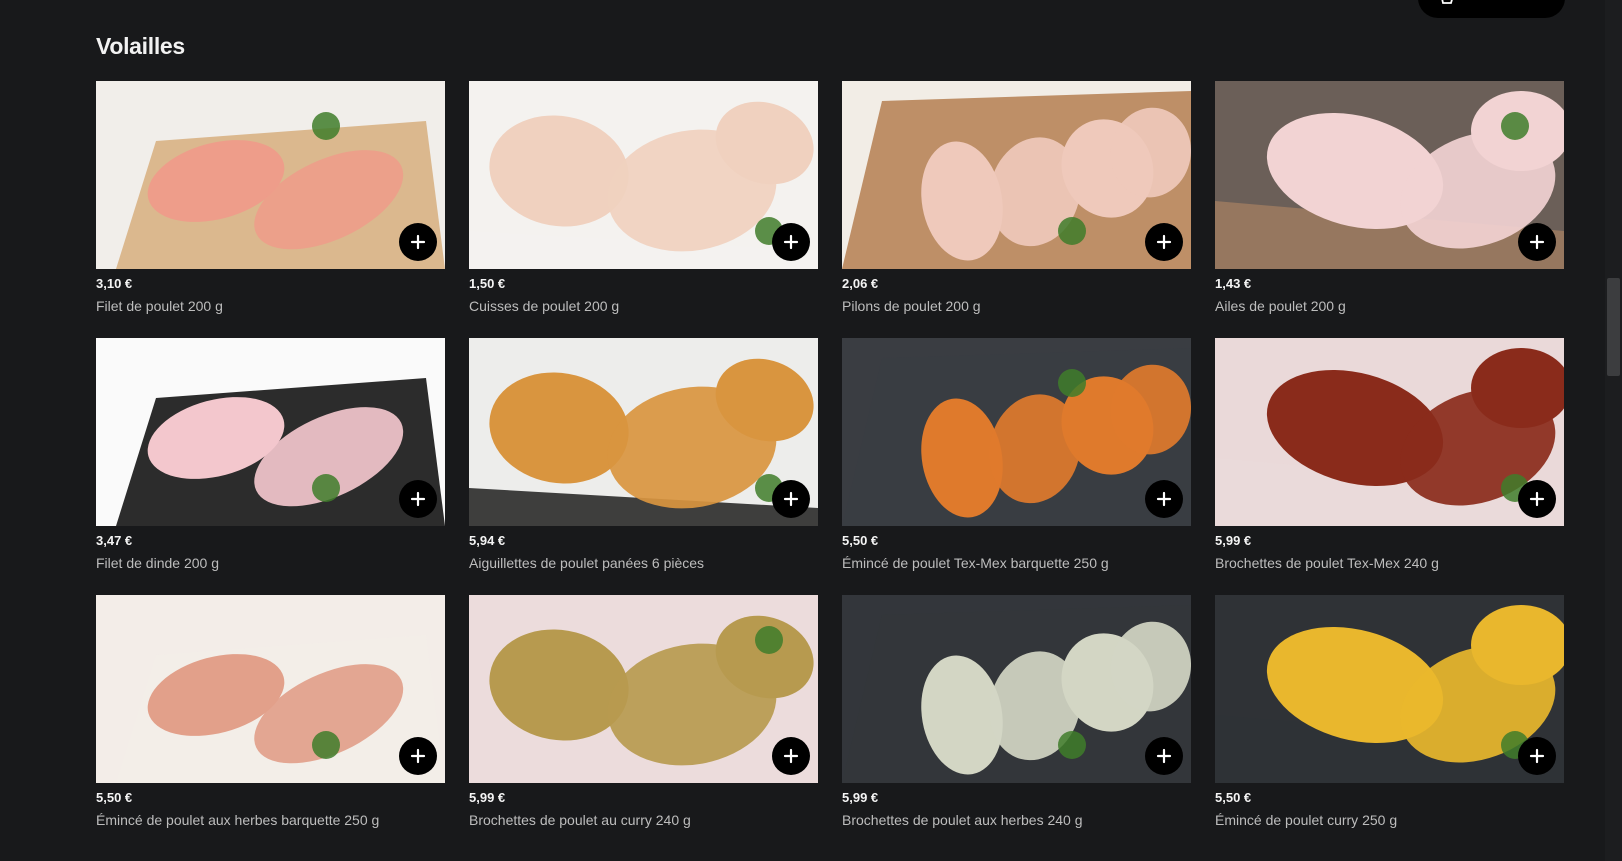  What do you see at coordinates (1613, 327) in the screenshot?
I see `scrollbar-thumb` at bounding box center [1613, 327].